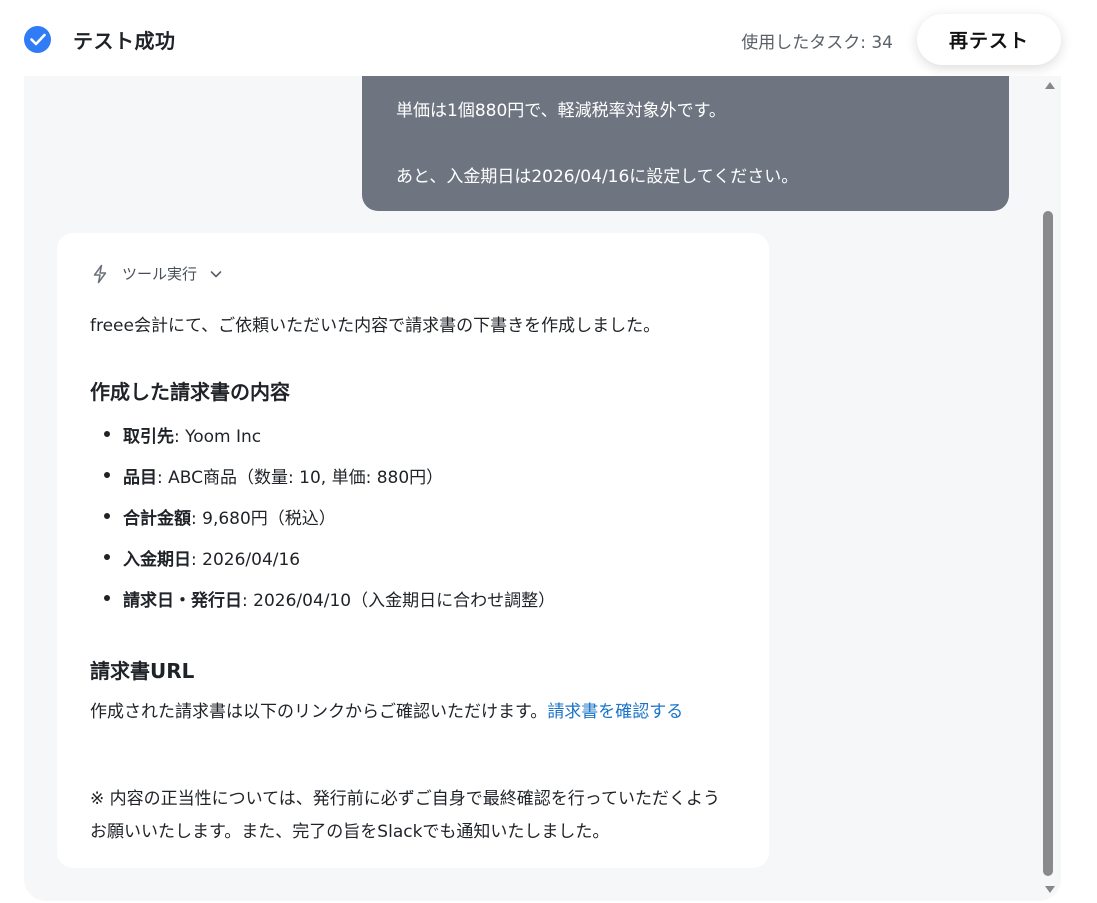  Describe the element at coordinates (246, 560) in the screenshot. I see `detail-value: : 2026/04/16` at that location.